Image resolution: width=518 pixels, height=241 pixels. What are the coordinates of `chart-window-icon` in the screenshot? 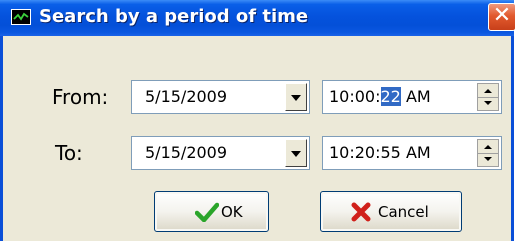 It's located at (21, 17).